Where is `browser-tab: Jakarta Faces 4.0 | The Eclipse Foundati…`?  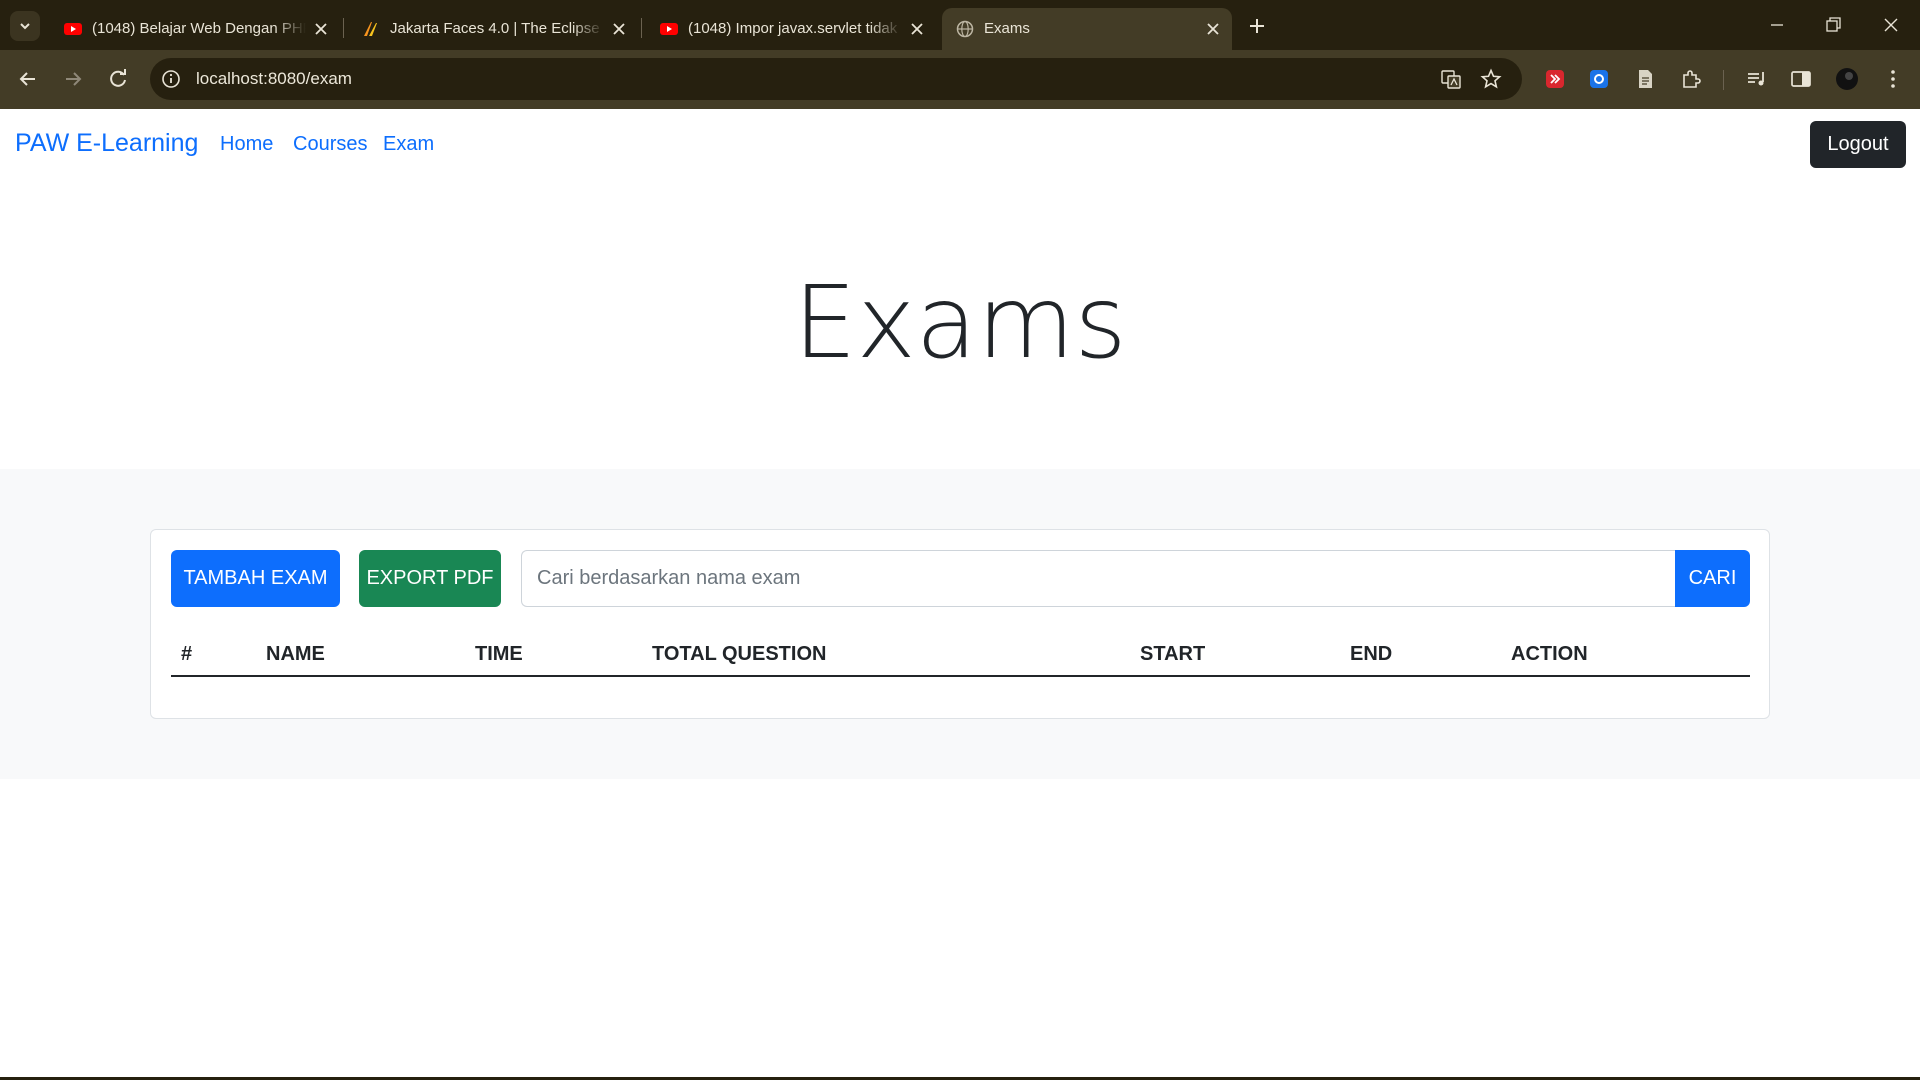
browser-tab: Jakarta Faces 4.0 | The Eclipse Foundati… is located at coordinates (493, 29).